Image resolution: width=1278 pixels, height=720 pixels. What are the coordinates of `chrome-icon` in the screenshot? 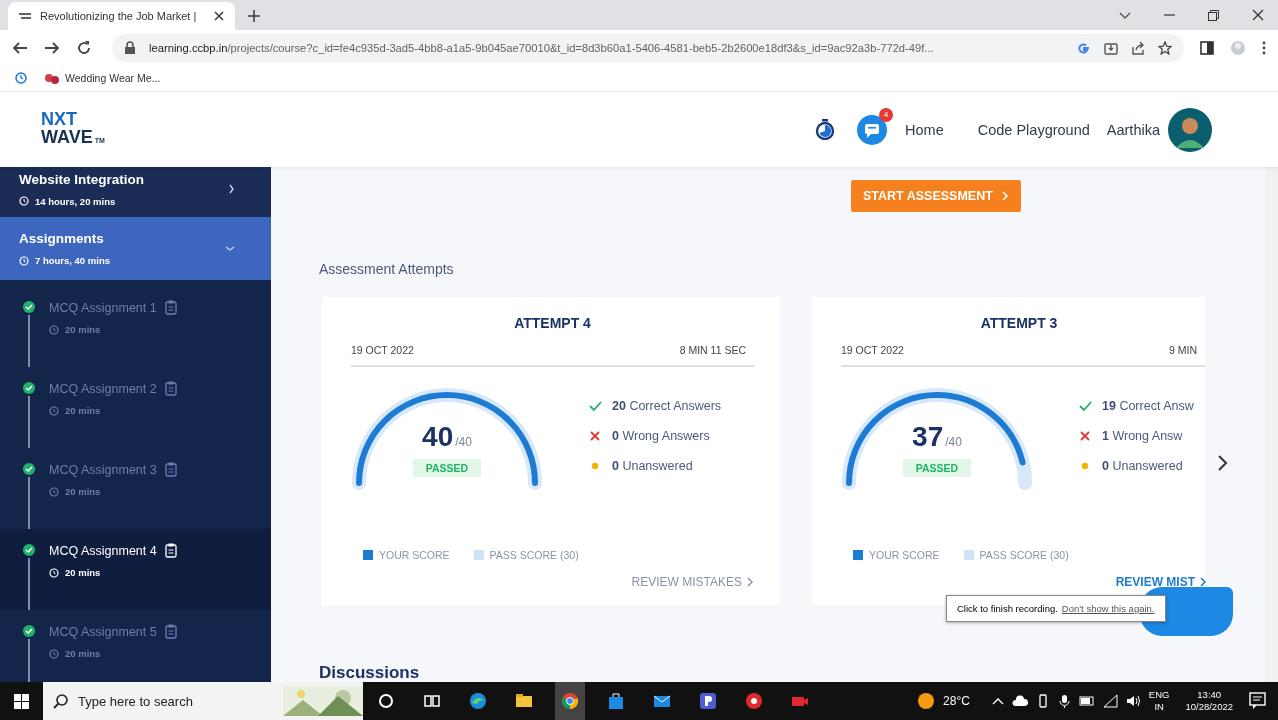 It's located at (570, 701).